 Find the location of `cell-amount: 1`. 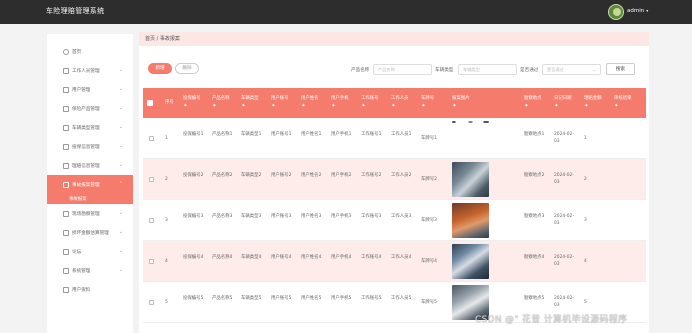

cell-amount: 1 is located at coordinates (585, 138).